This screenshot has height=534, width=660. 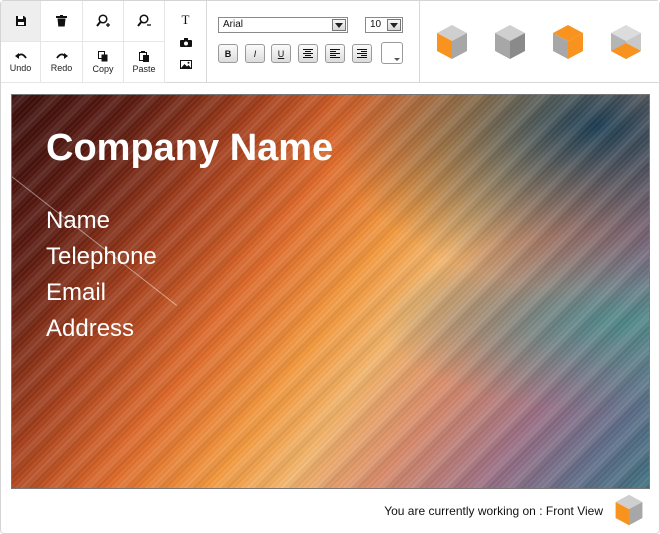 What do you see at coordinates (61, 55) in the screenshot?
I see `redo-icon` at bounding box center [61, 55].